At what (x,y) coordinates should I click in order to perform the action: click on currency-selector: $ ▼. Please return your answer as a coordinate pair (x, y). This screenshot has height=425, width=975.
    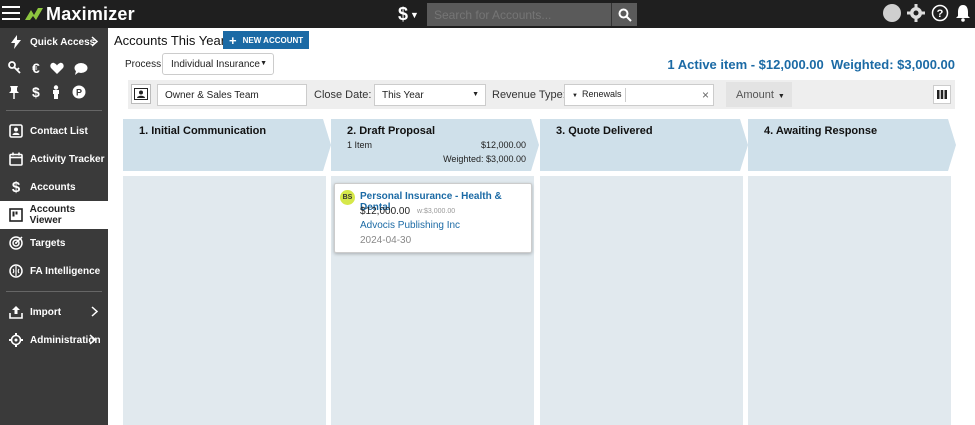
    Looking at the image, I should click on (408, 14).